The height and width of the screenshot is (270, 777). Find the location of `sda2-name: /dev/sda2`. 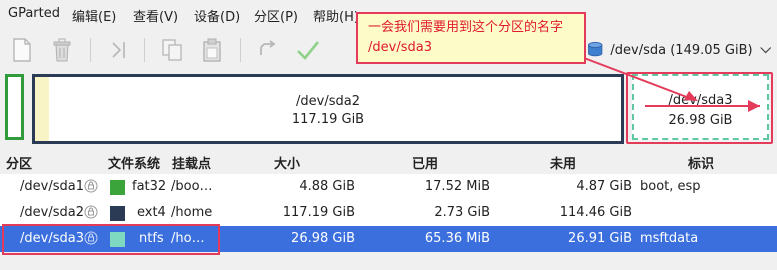

sda2-name: /dev/sda2 is located at coordinates (328, 101).